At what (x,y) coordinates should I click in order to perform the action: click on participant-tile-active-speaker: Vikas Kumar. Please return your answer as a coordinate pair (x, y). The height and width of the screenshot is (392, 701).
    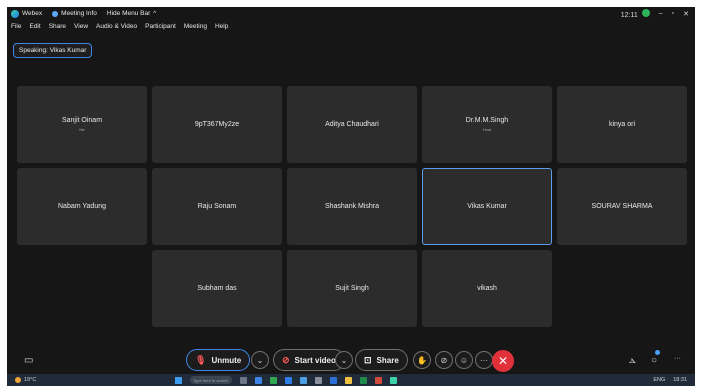
    Looking at the image, I should click on (487, 206).